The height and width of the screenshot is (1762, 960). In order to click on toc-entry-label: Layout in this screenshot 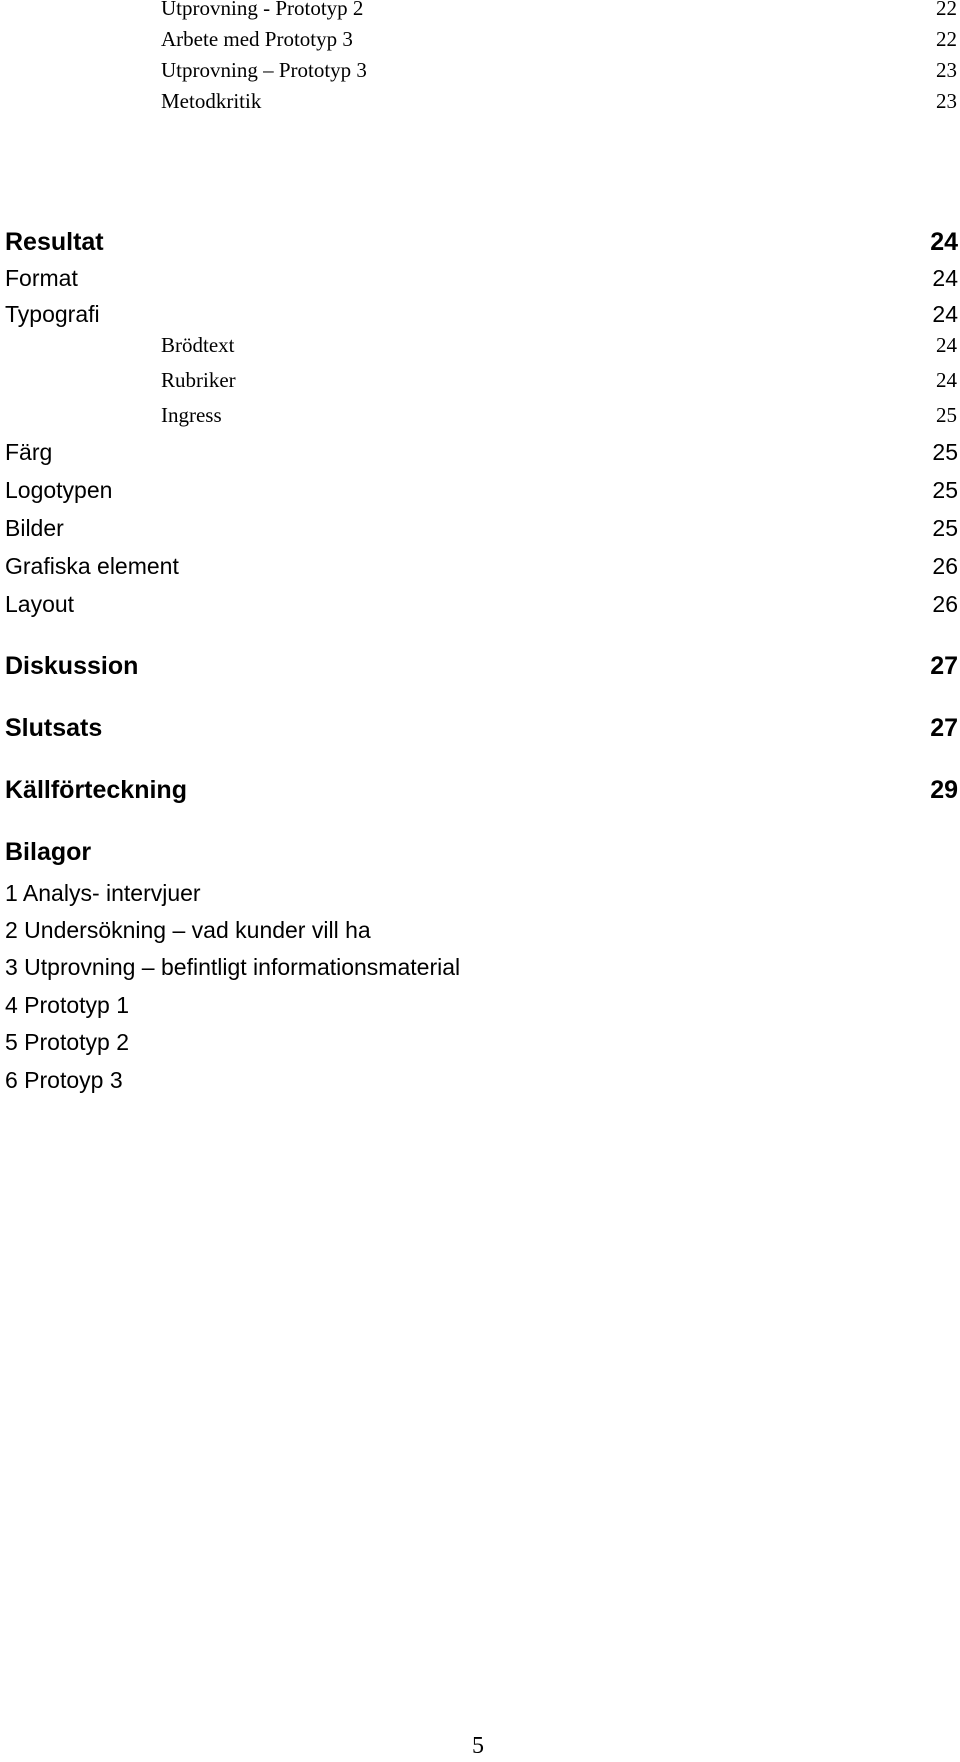, I will do `click(40, 604)`.